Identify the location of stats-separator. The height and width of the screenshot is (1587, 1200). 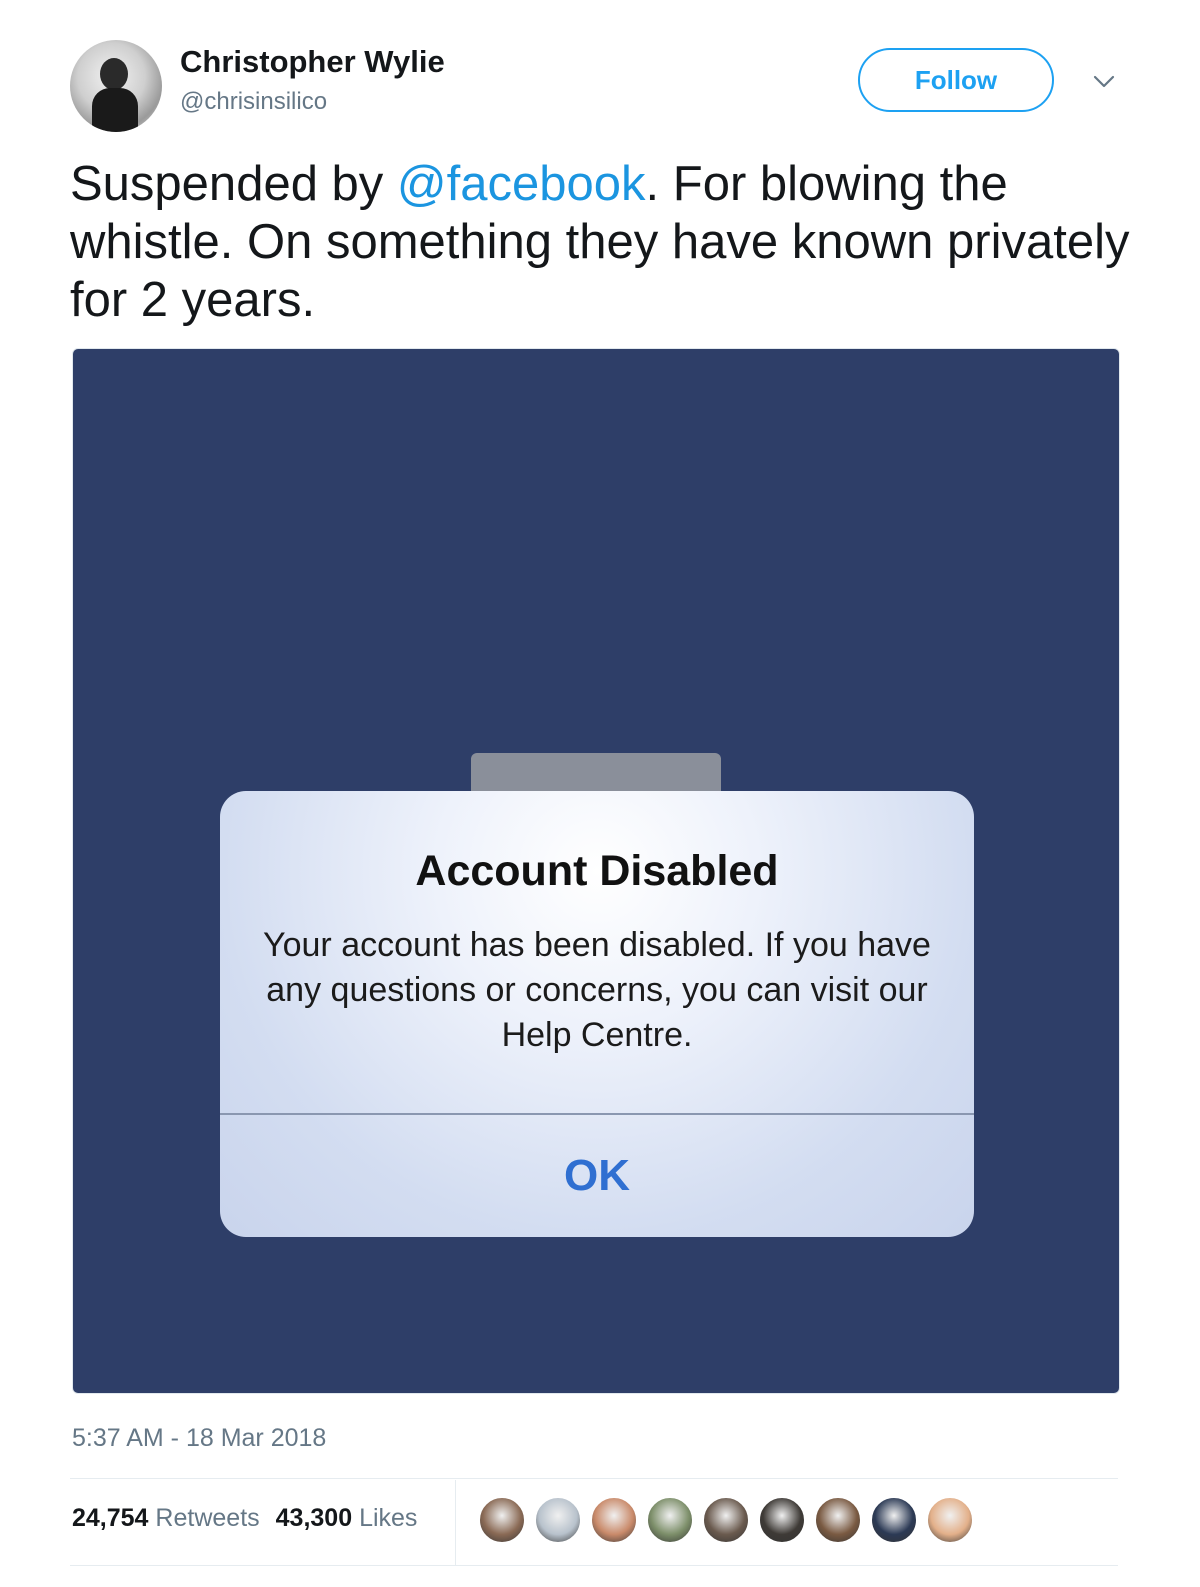
(455, 1522).